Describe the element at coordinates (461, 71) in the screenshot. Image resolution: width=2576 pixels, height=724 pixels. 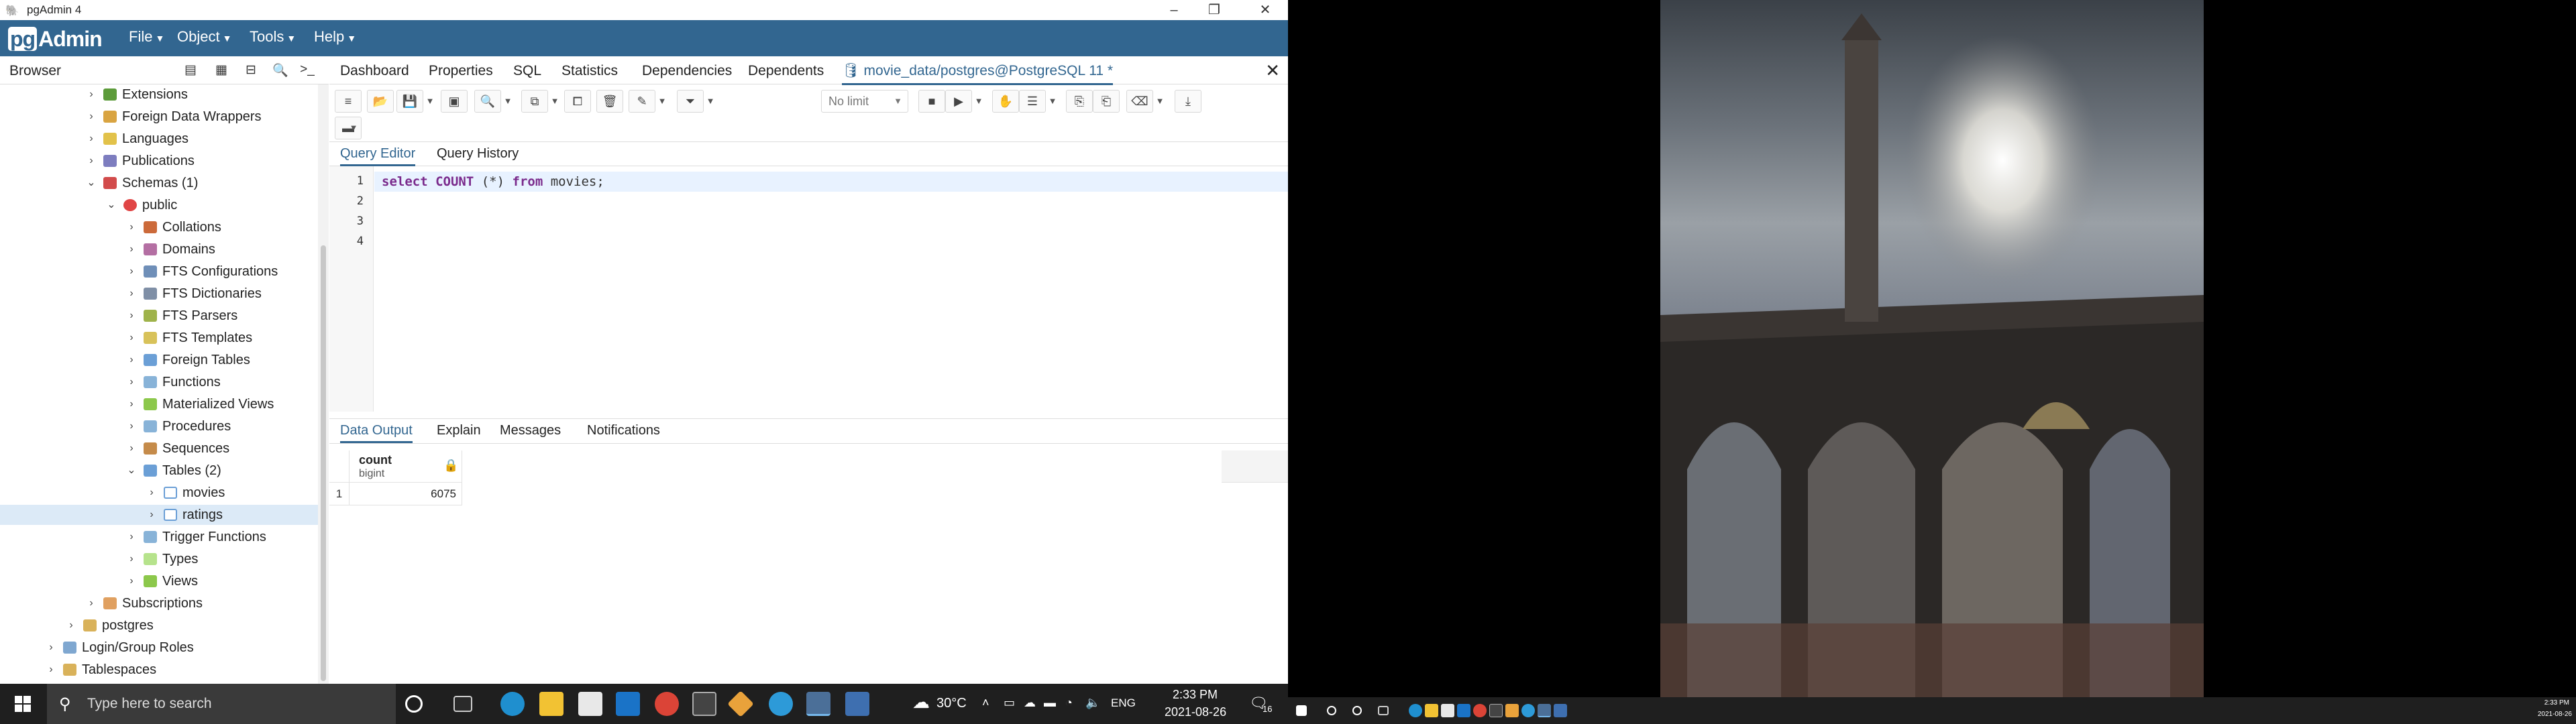
I see `tab-properties: Properties` at that location.